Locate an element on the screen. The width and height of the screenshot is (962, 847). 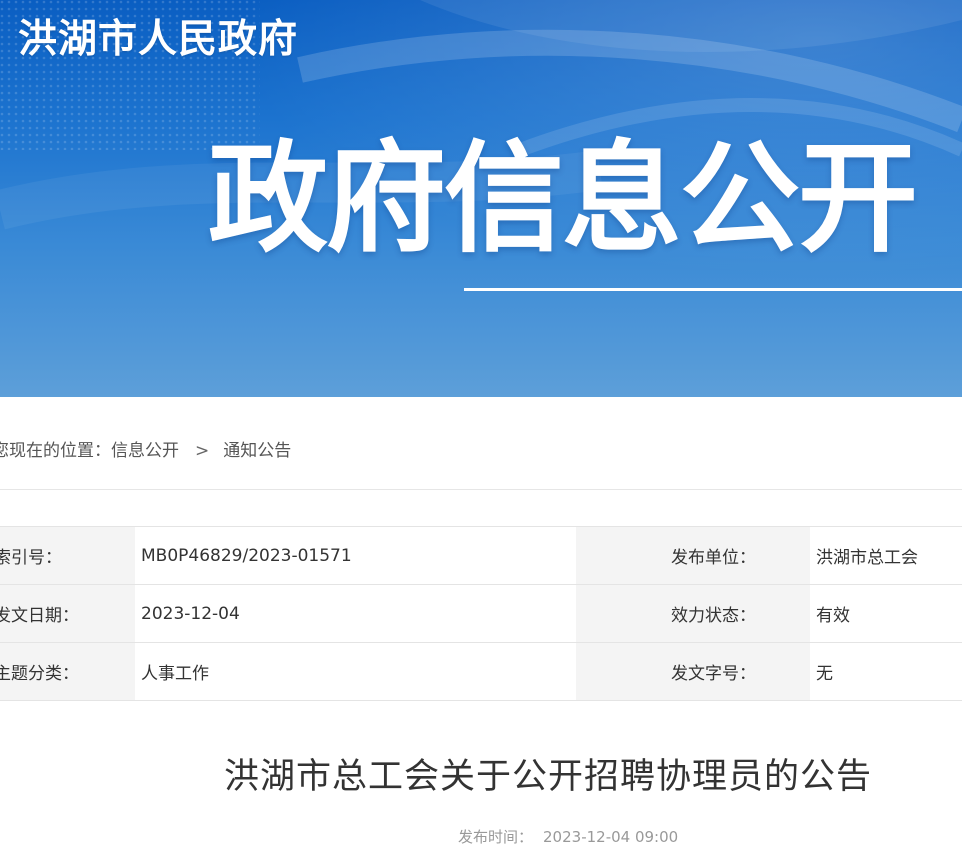
topic-category-value: 人事工作 is located at coordinates (355, 671).